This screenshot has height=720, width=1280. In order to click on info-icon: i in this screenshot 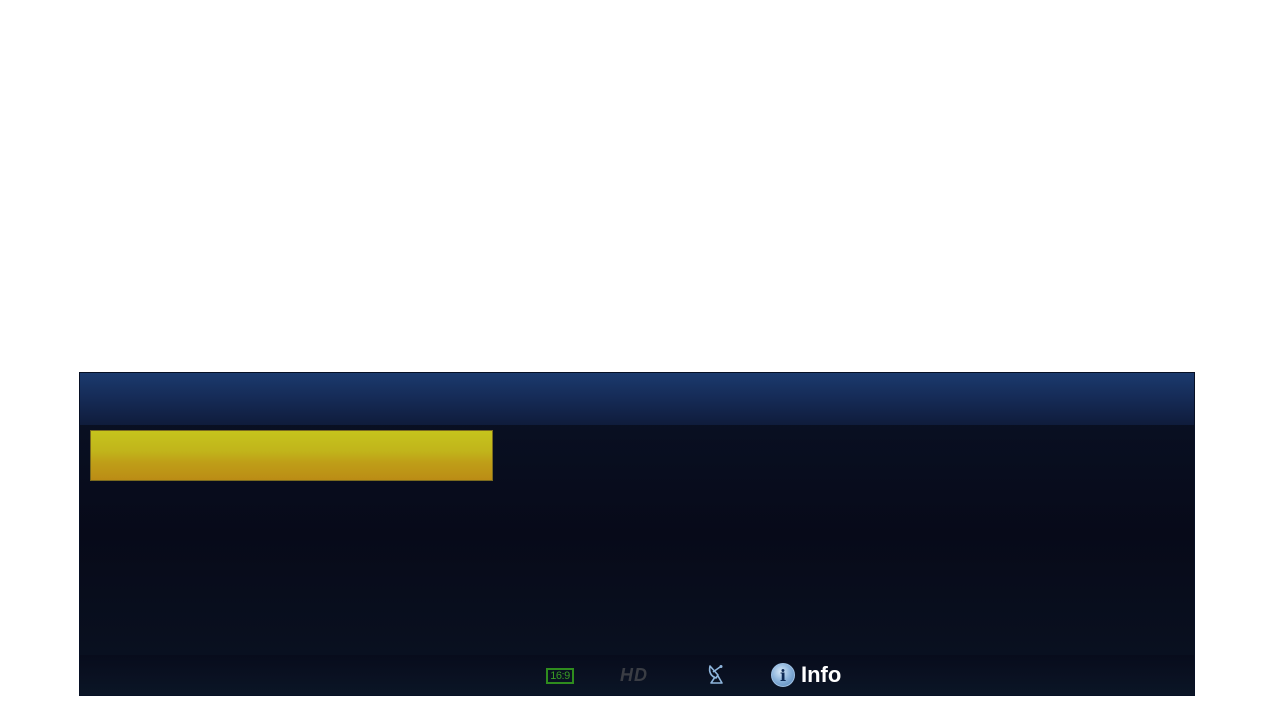, I will do `click(783, 675)`.